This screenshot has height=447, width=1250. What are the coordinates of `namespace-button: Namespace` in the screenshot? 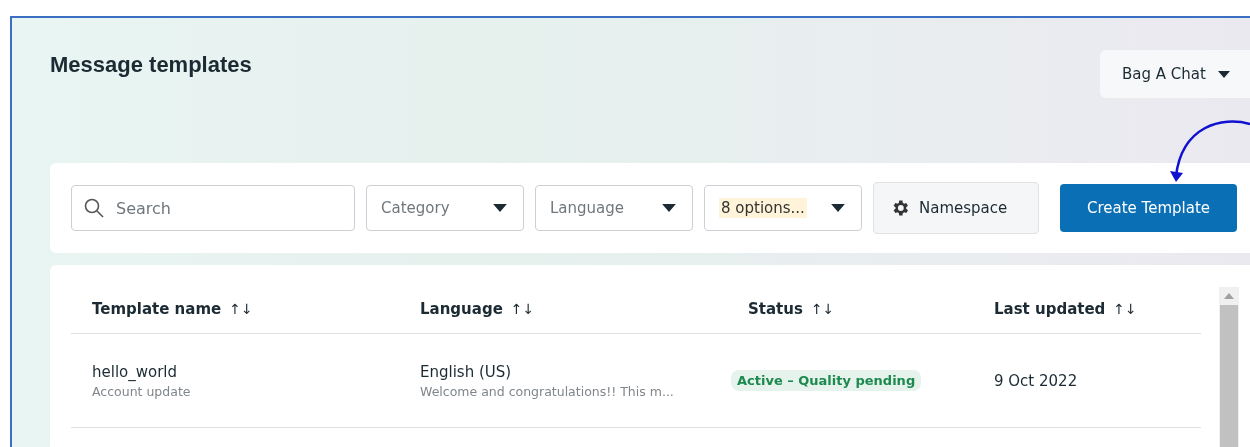 It's located at (956, 208).